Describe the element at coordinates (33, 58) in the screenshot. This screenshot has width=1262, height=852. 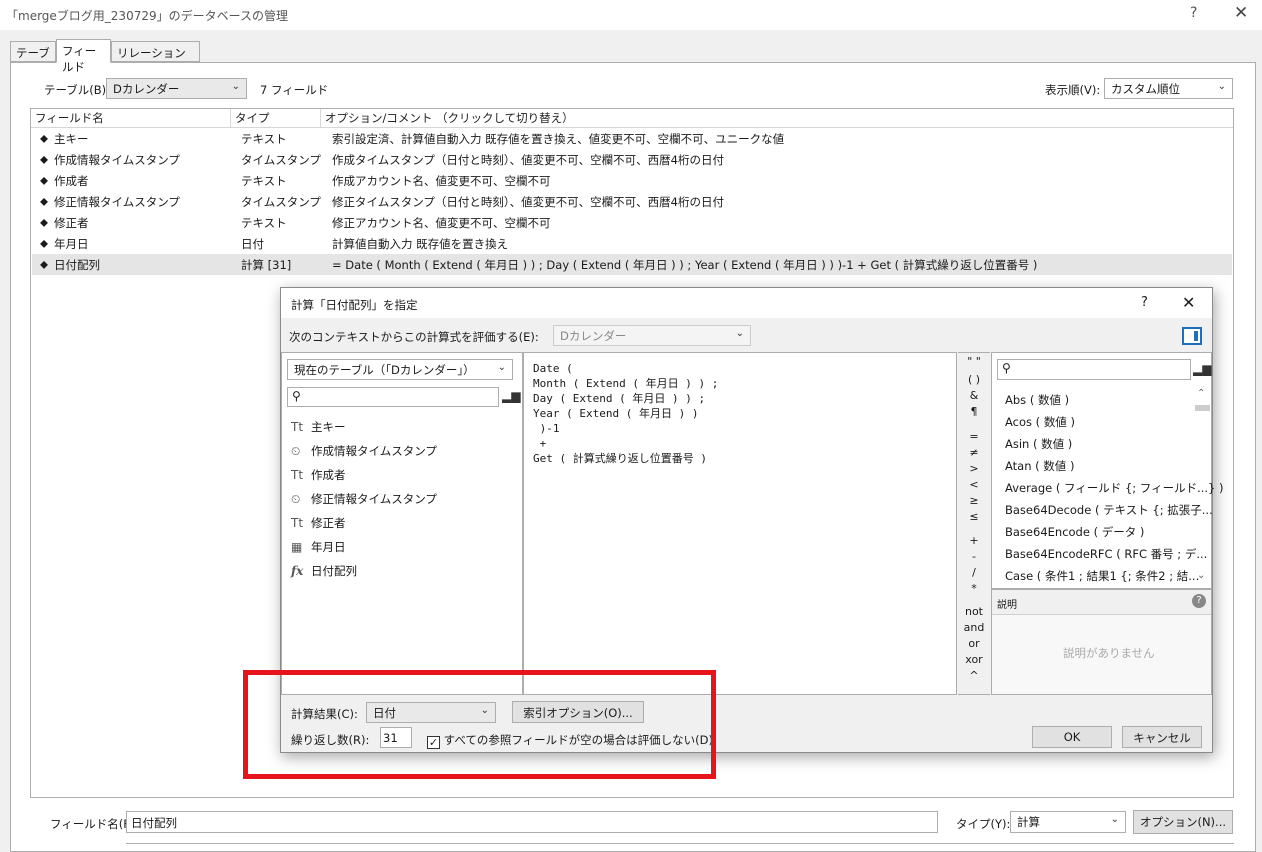
I see `tab-tables: テーブル` at that location.